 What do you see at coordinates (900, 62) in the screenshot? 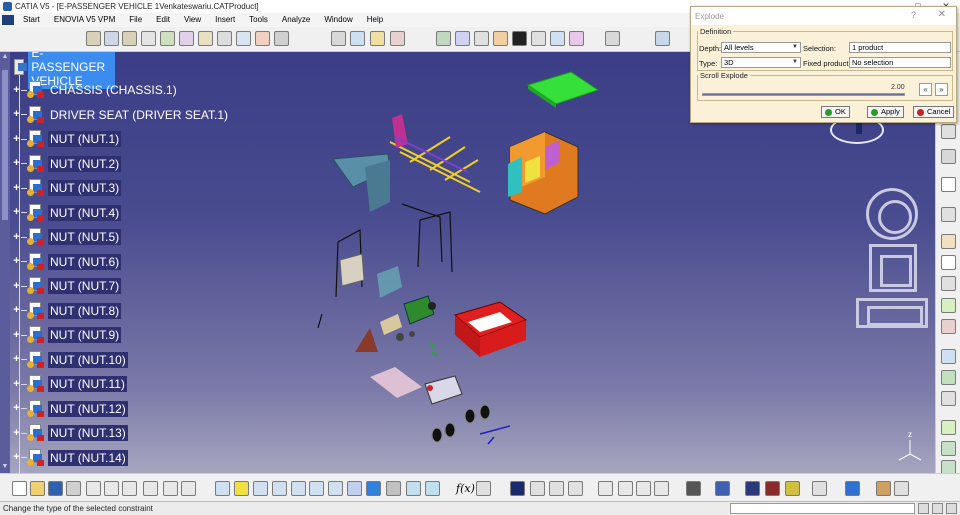
I see `fixed-product-field: No selection` at bounding box center [900, 62].